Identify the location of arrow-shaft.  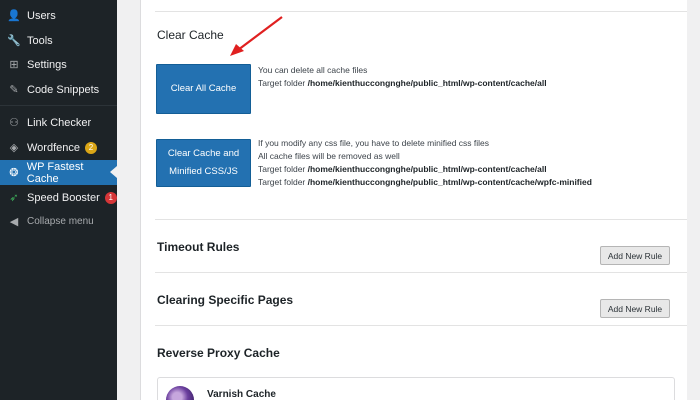
(260, 33).